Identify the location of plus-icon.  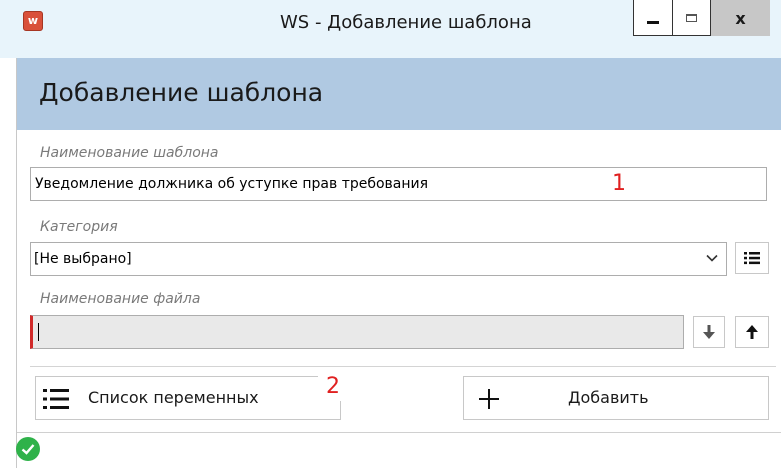
(489, 399).